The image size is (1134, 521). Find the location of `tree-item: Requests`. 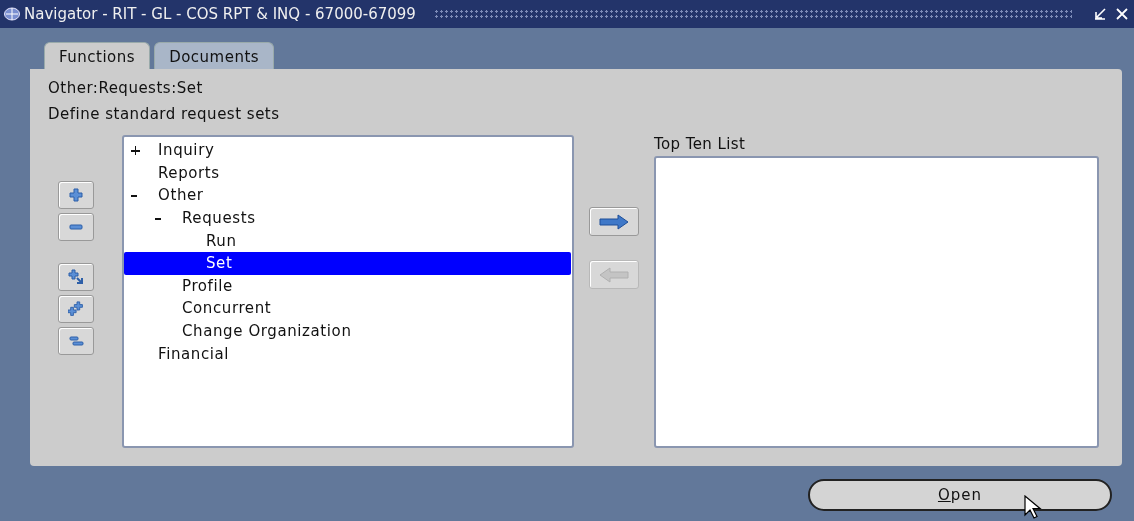

tree-item: Requests is located at coordinates (347, 218).